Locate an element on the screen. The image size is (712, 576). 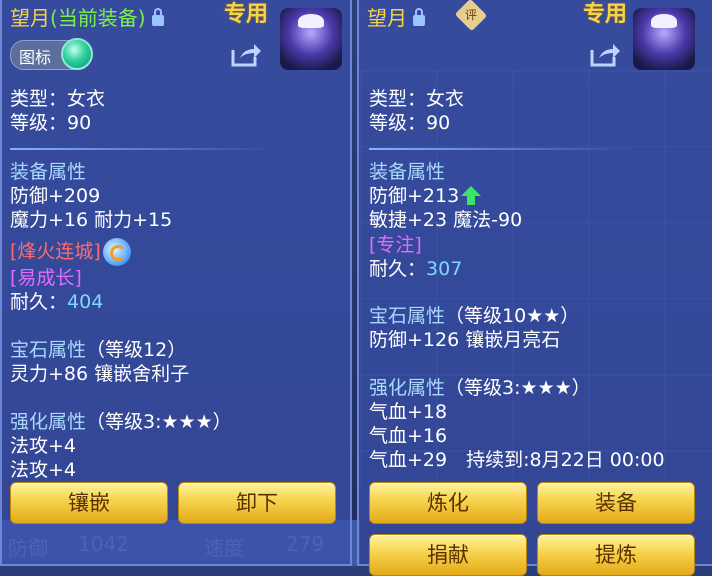
durability-row: 耐久：404 is located at coordinates (56, 302).